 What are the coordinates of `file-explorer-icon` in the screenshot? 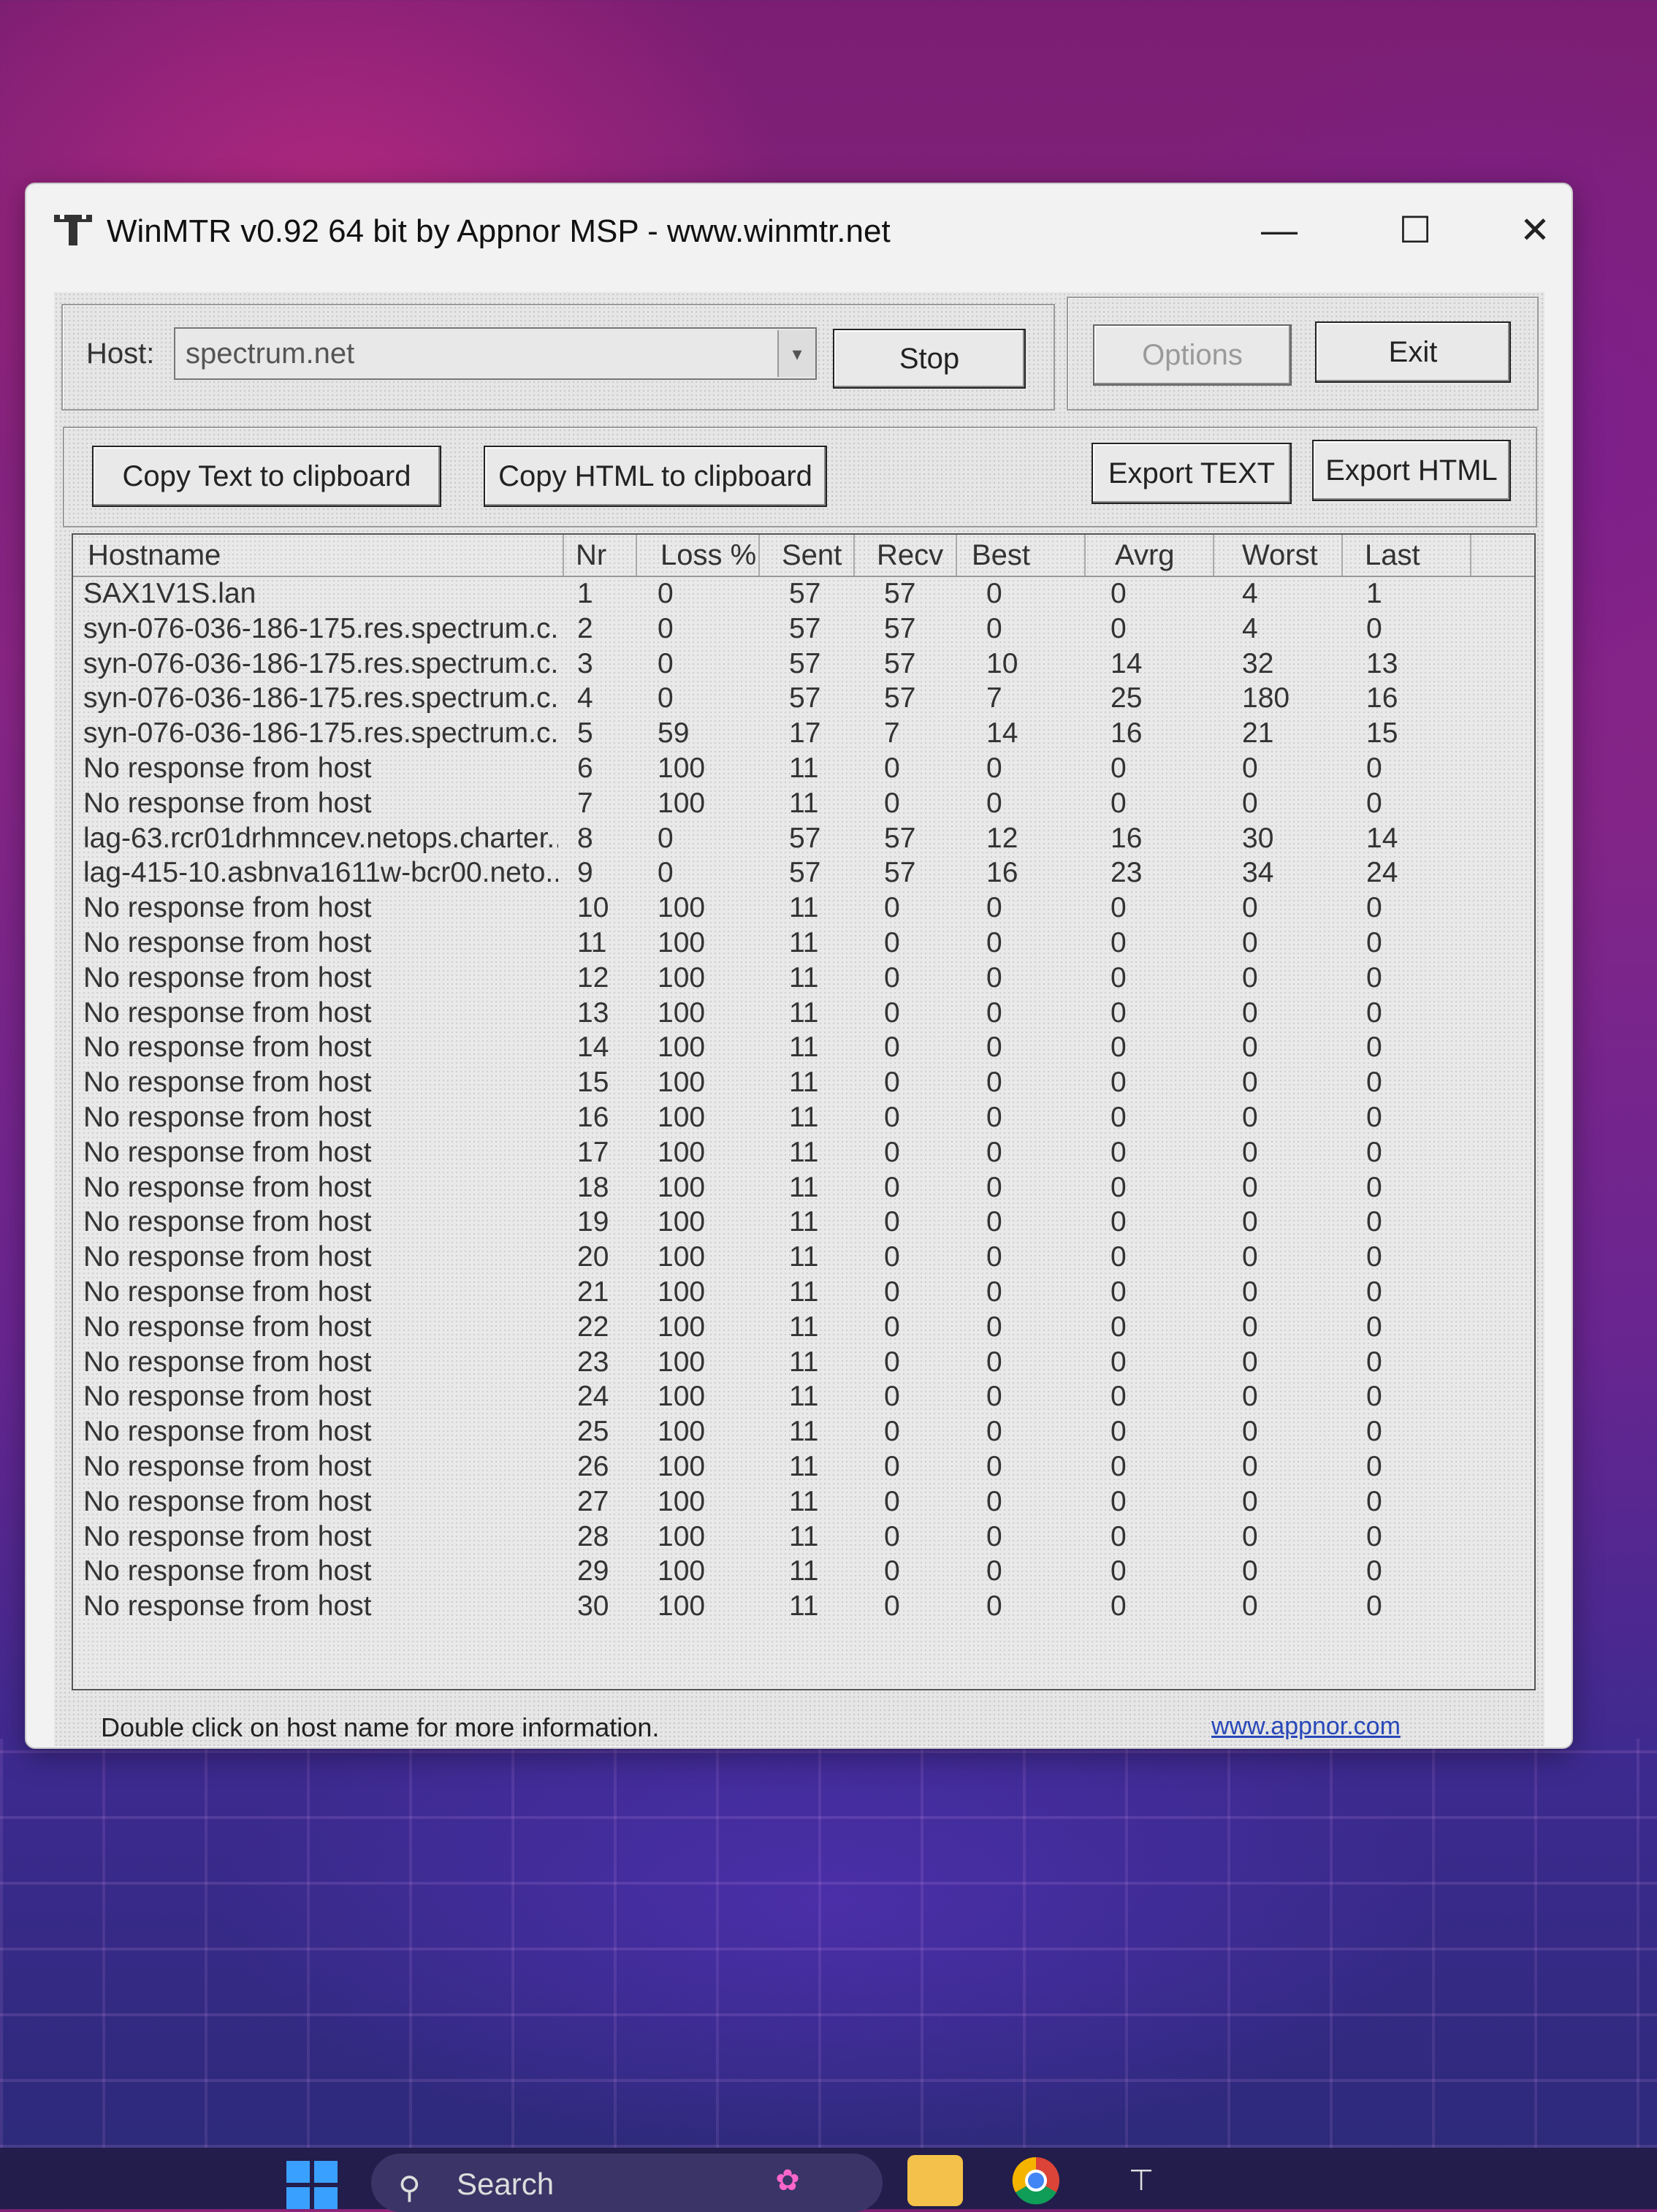 It's located at (935, 2180).